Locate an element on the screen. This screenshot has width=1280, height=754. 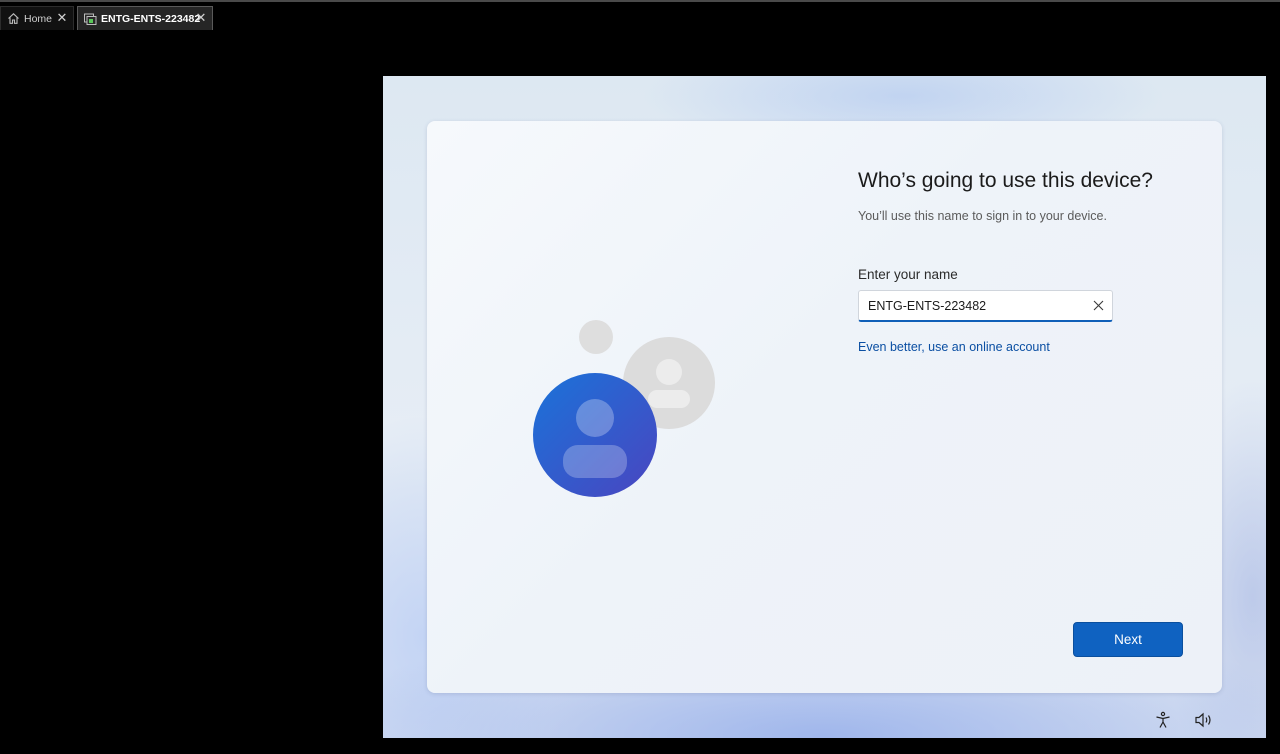
name-field-label: Enter your name is located at coordinates (908, 274).